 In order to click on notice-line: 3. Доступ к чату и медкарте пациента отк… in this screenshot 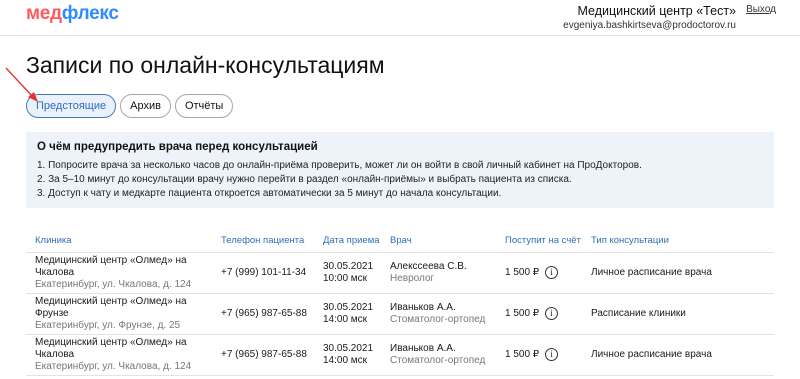, I will do `click(269, 193)`.